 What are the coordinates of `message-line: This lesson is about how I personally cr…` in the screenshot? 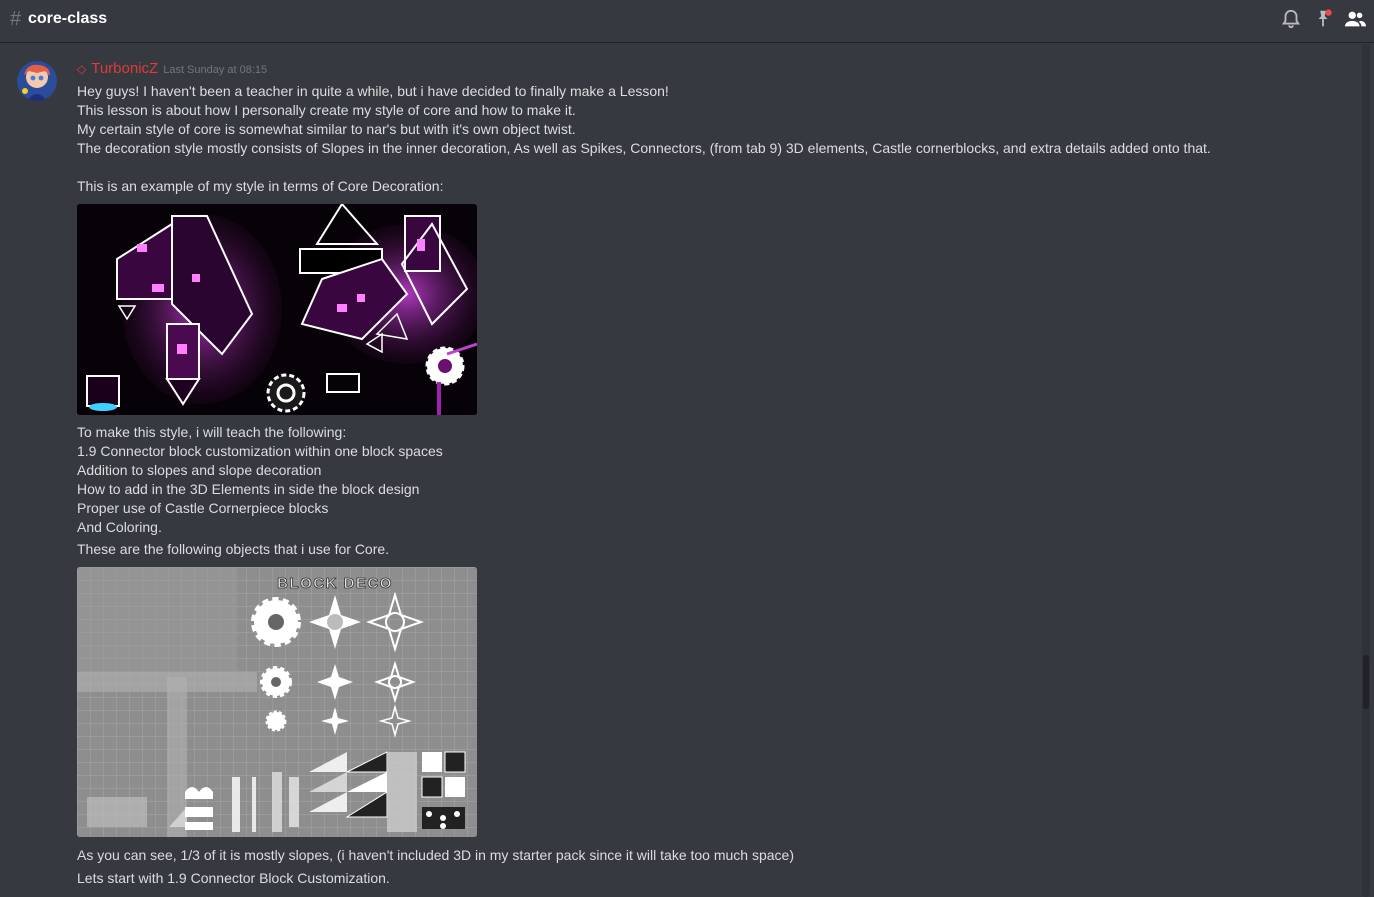 It's located at (326, 110).